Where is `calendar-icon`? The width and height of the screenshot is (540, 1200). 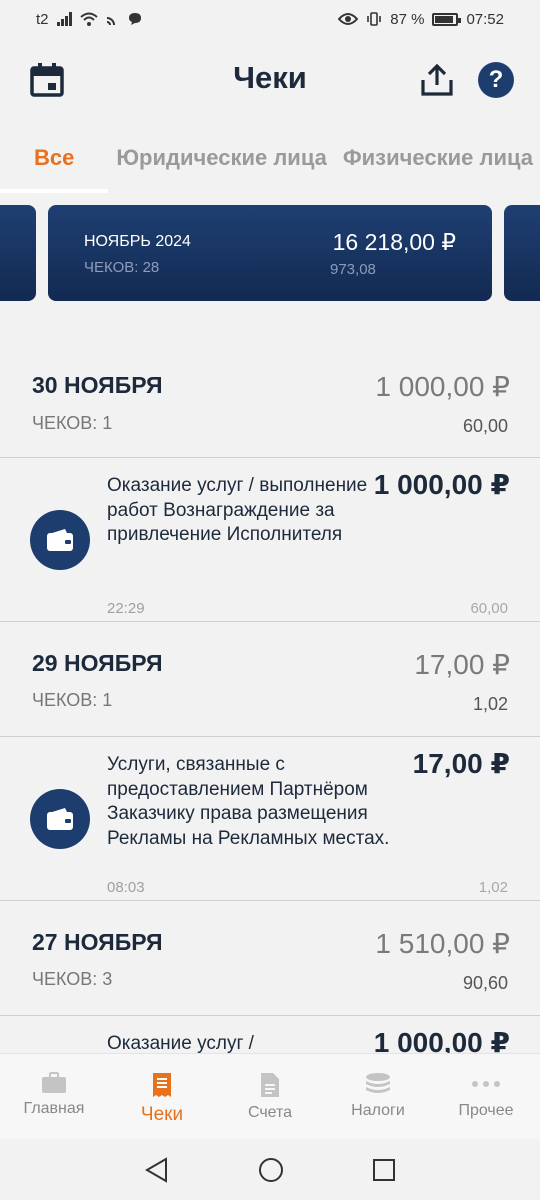
calendar-icon is located at coordinates (47, 80).